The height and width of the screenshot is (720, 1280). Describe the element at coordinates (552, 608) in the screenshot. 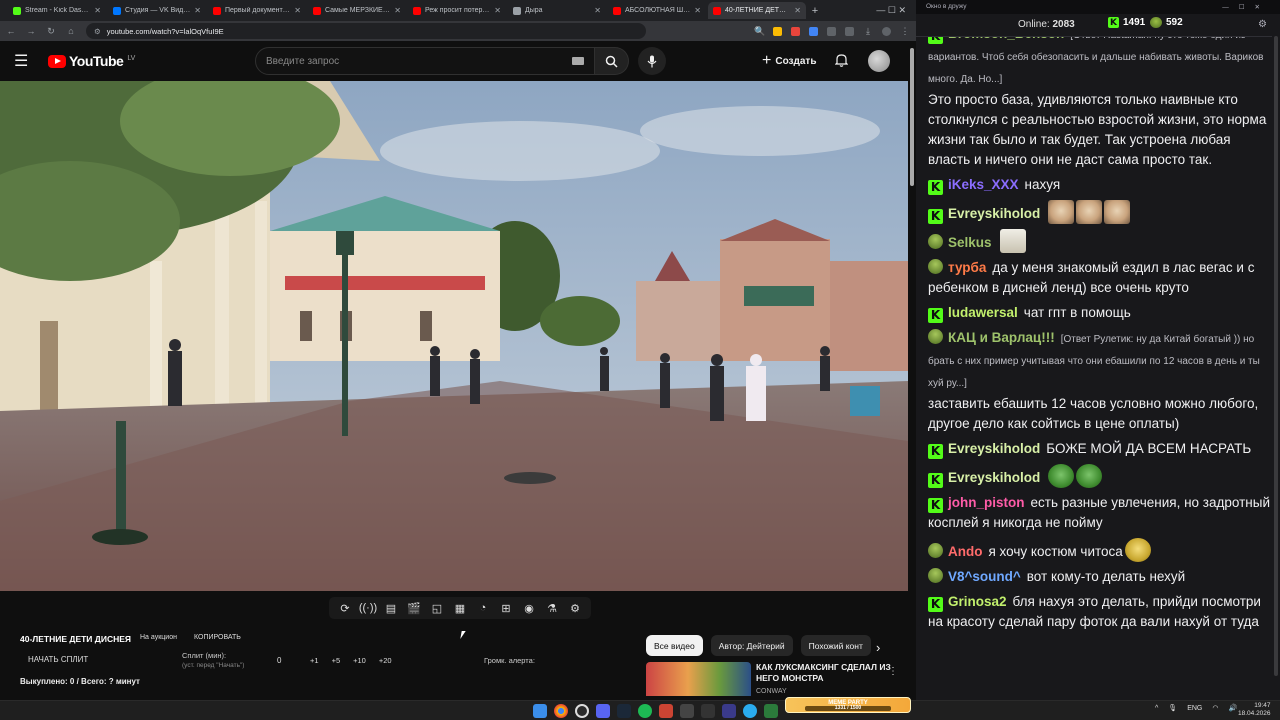

I see `beaker-icon: ⚗` at that location.